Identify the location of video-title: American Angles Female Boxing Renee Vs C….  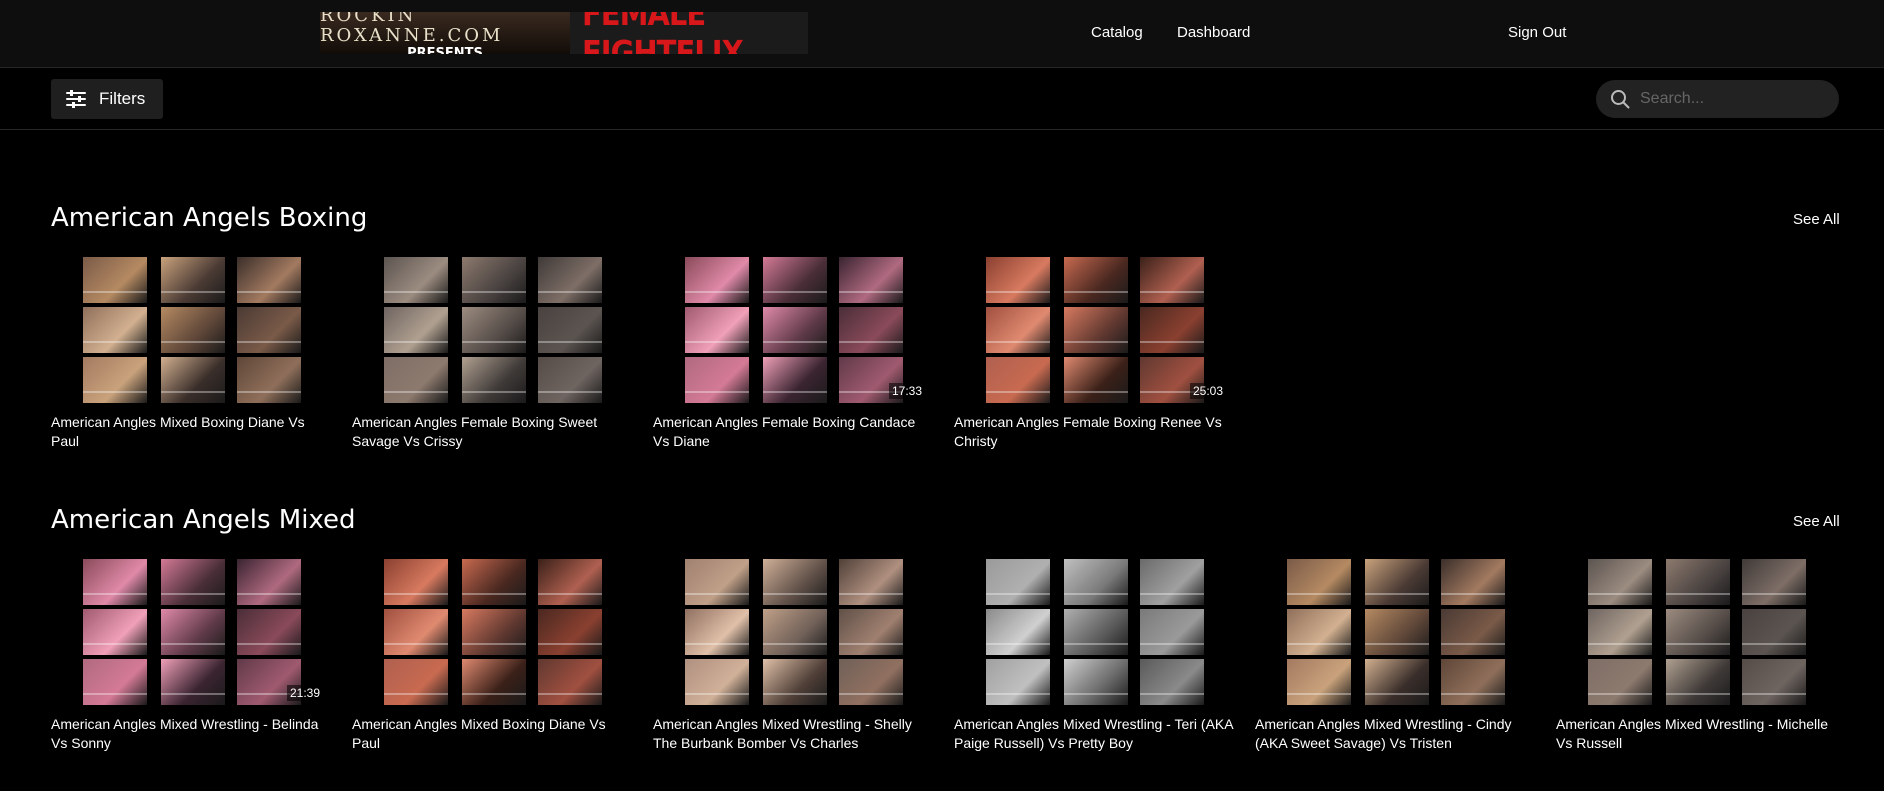
(1094, 432).